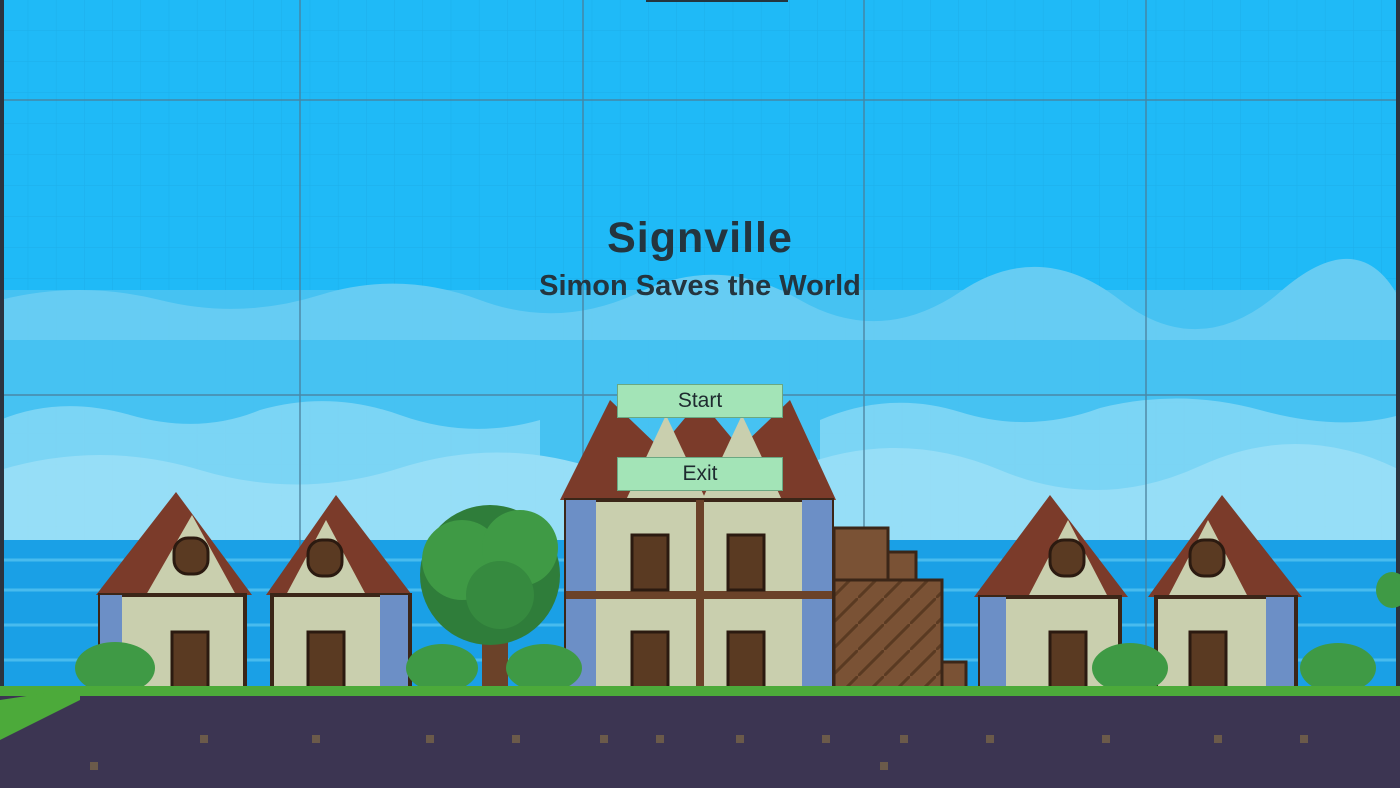 This screenshot has height=788, width=1400. I want to click on house-large, so click(698, 546).